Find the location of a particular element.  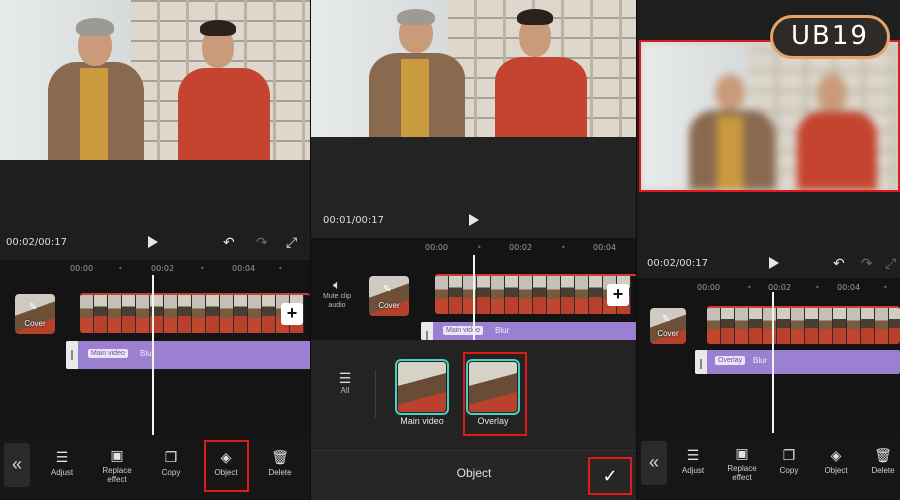

object-footer: Object ✓ is located at coordinates (474, 475).